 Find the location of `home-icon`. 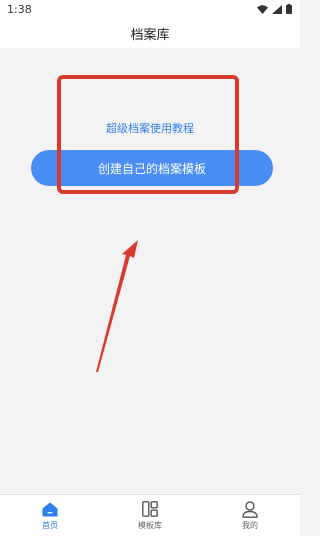

home-icon is located at coordinates (50, 509).